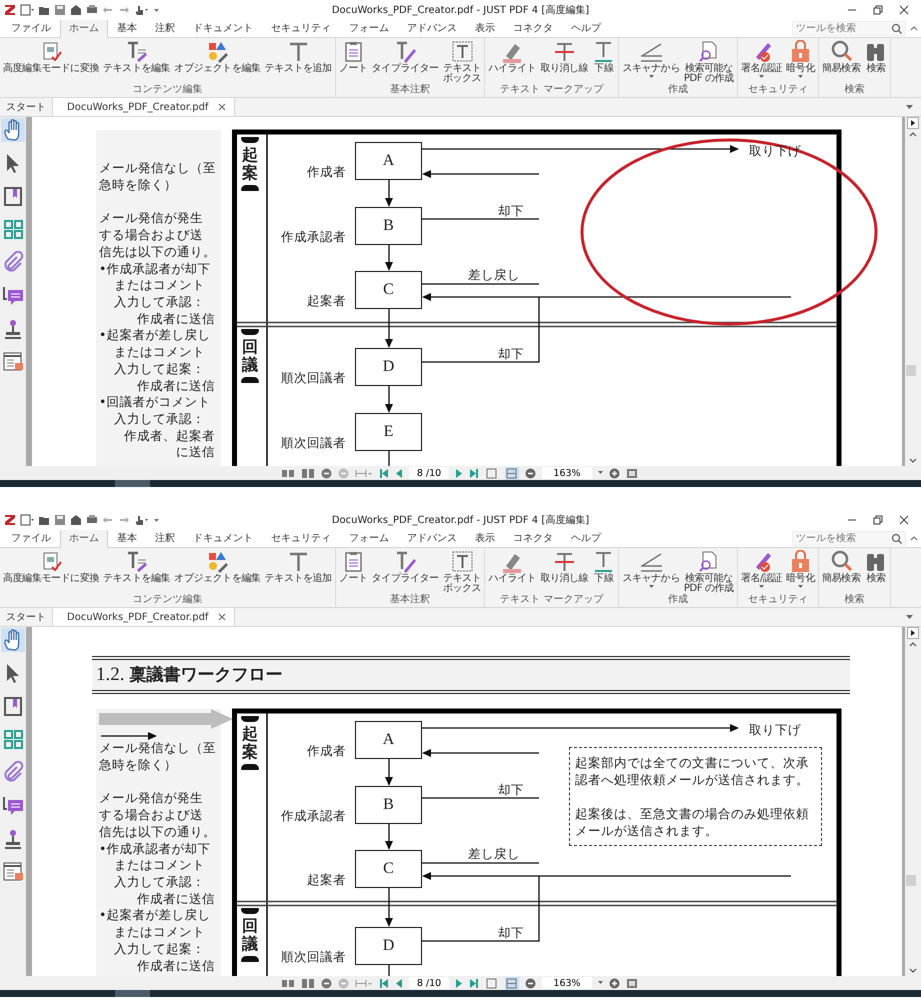 The image size is (921, 999). Describe the element at coordinates (301, 537) in the screenshot. I see `menu-tab: セキュリティ` at that location.